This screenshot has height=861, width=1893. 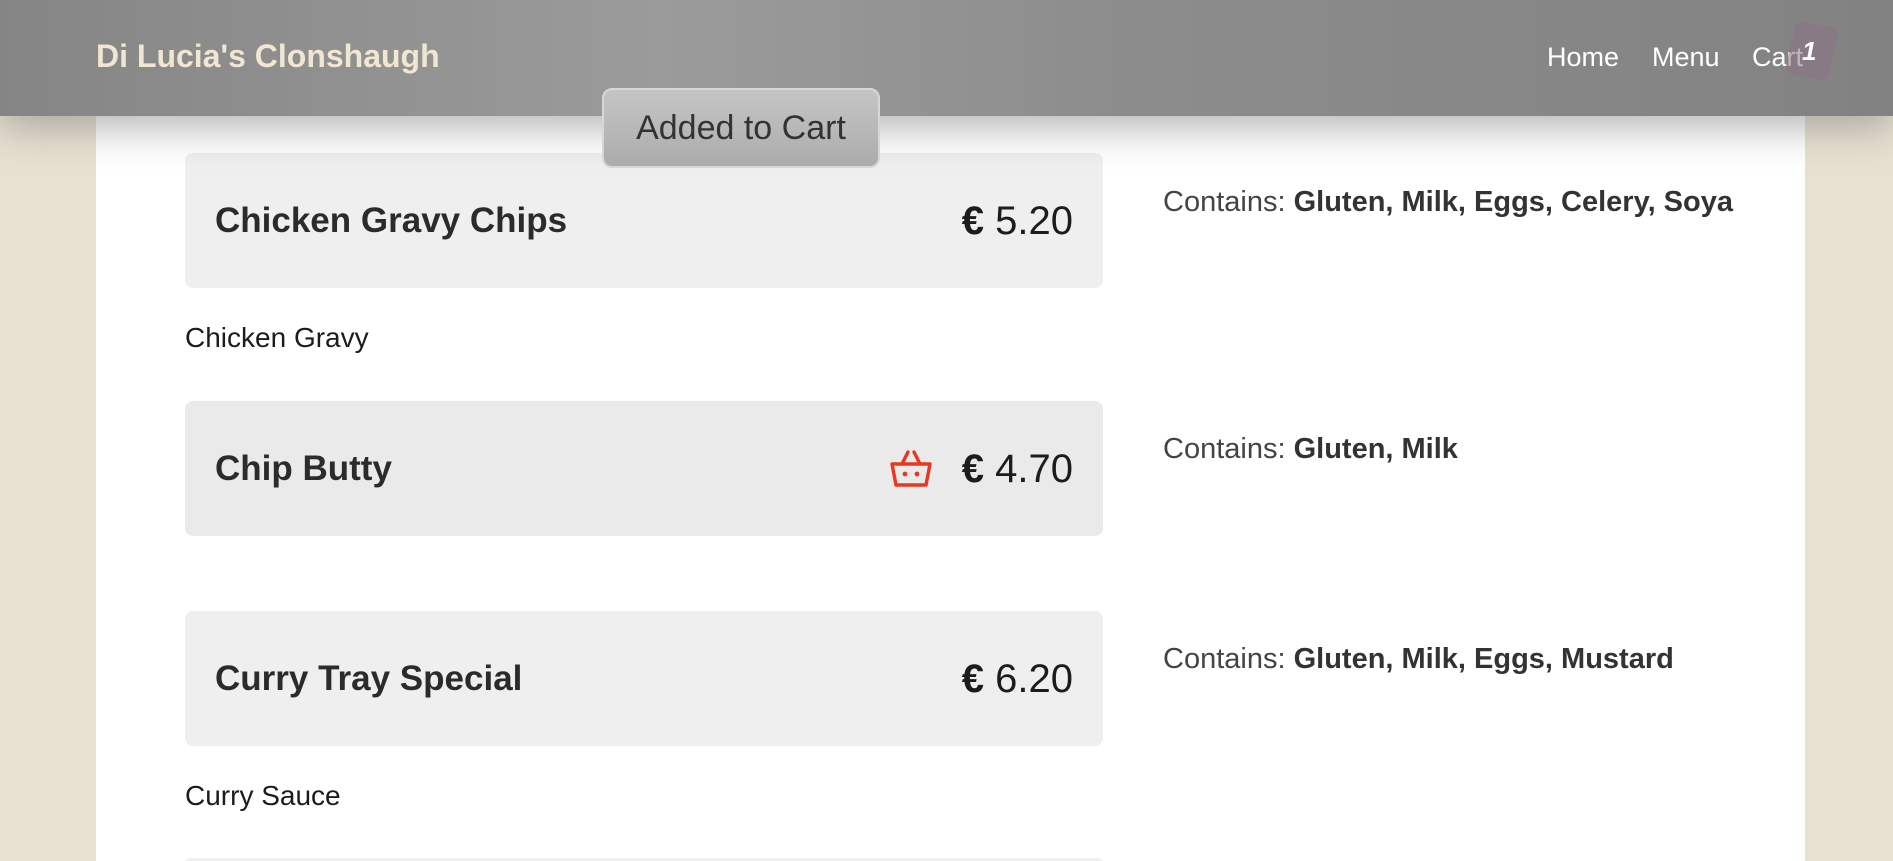 What do you see at coordinates (391, 220) in the screenshot?
I see `item-name: Chicken Gravy Chips` at bounding box center [391, 220].